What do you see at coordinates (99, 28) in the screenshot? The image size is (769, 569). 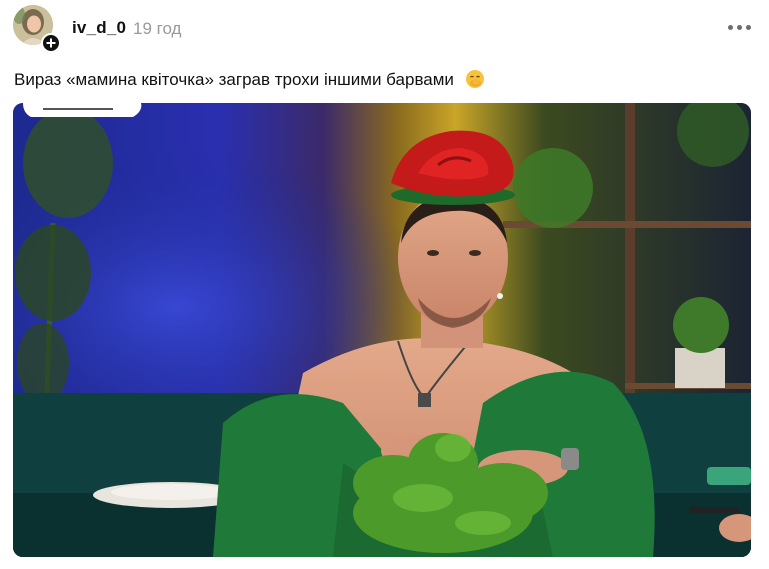 I see `author-username: iv_d_0` at bounding box center [99, 28].